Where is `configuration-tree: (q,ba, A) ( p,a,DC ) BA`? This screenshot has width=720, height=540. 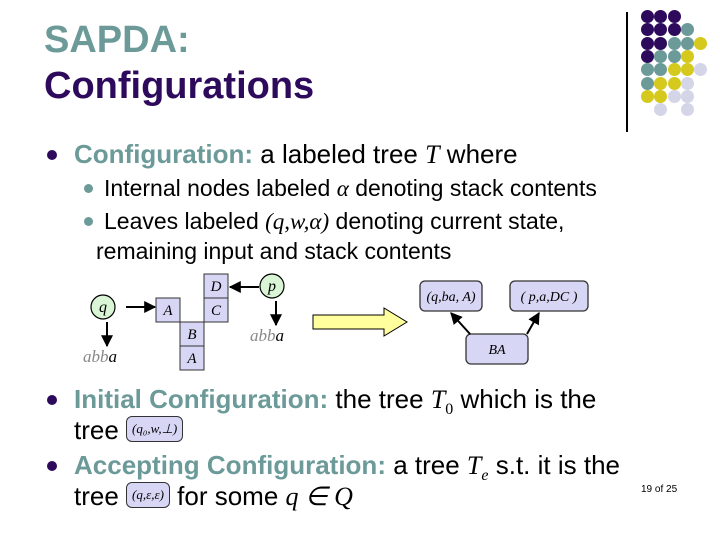
configuration-tree: (q,ba, A) ( p,a,DC ) BA is located at coordinates (504, 322).